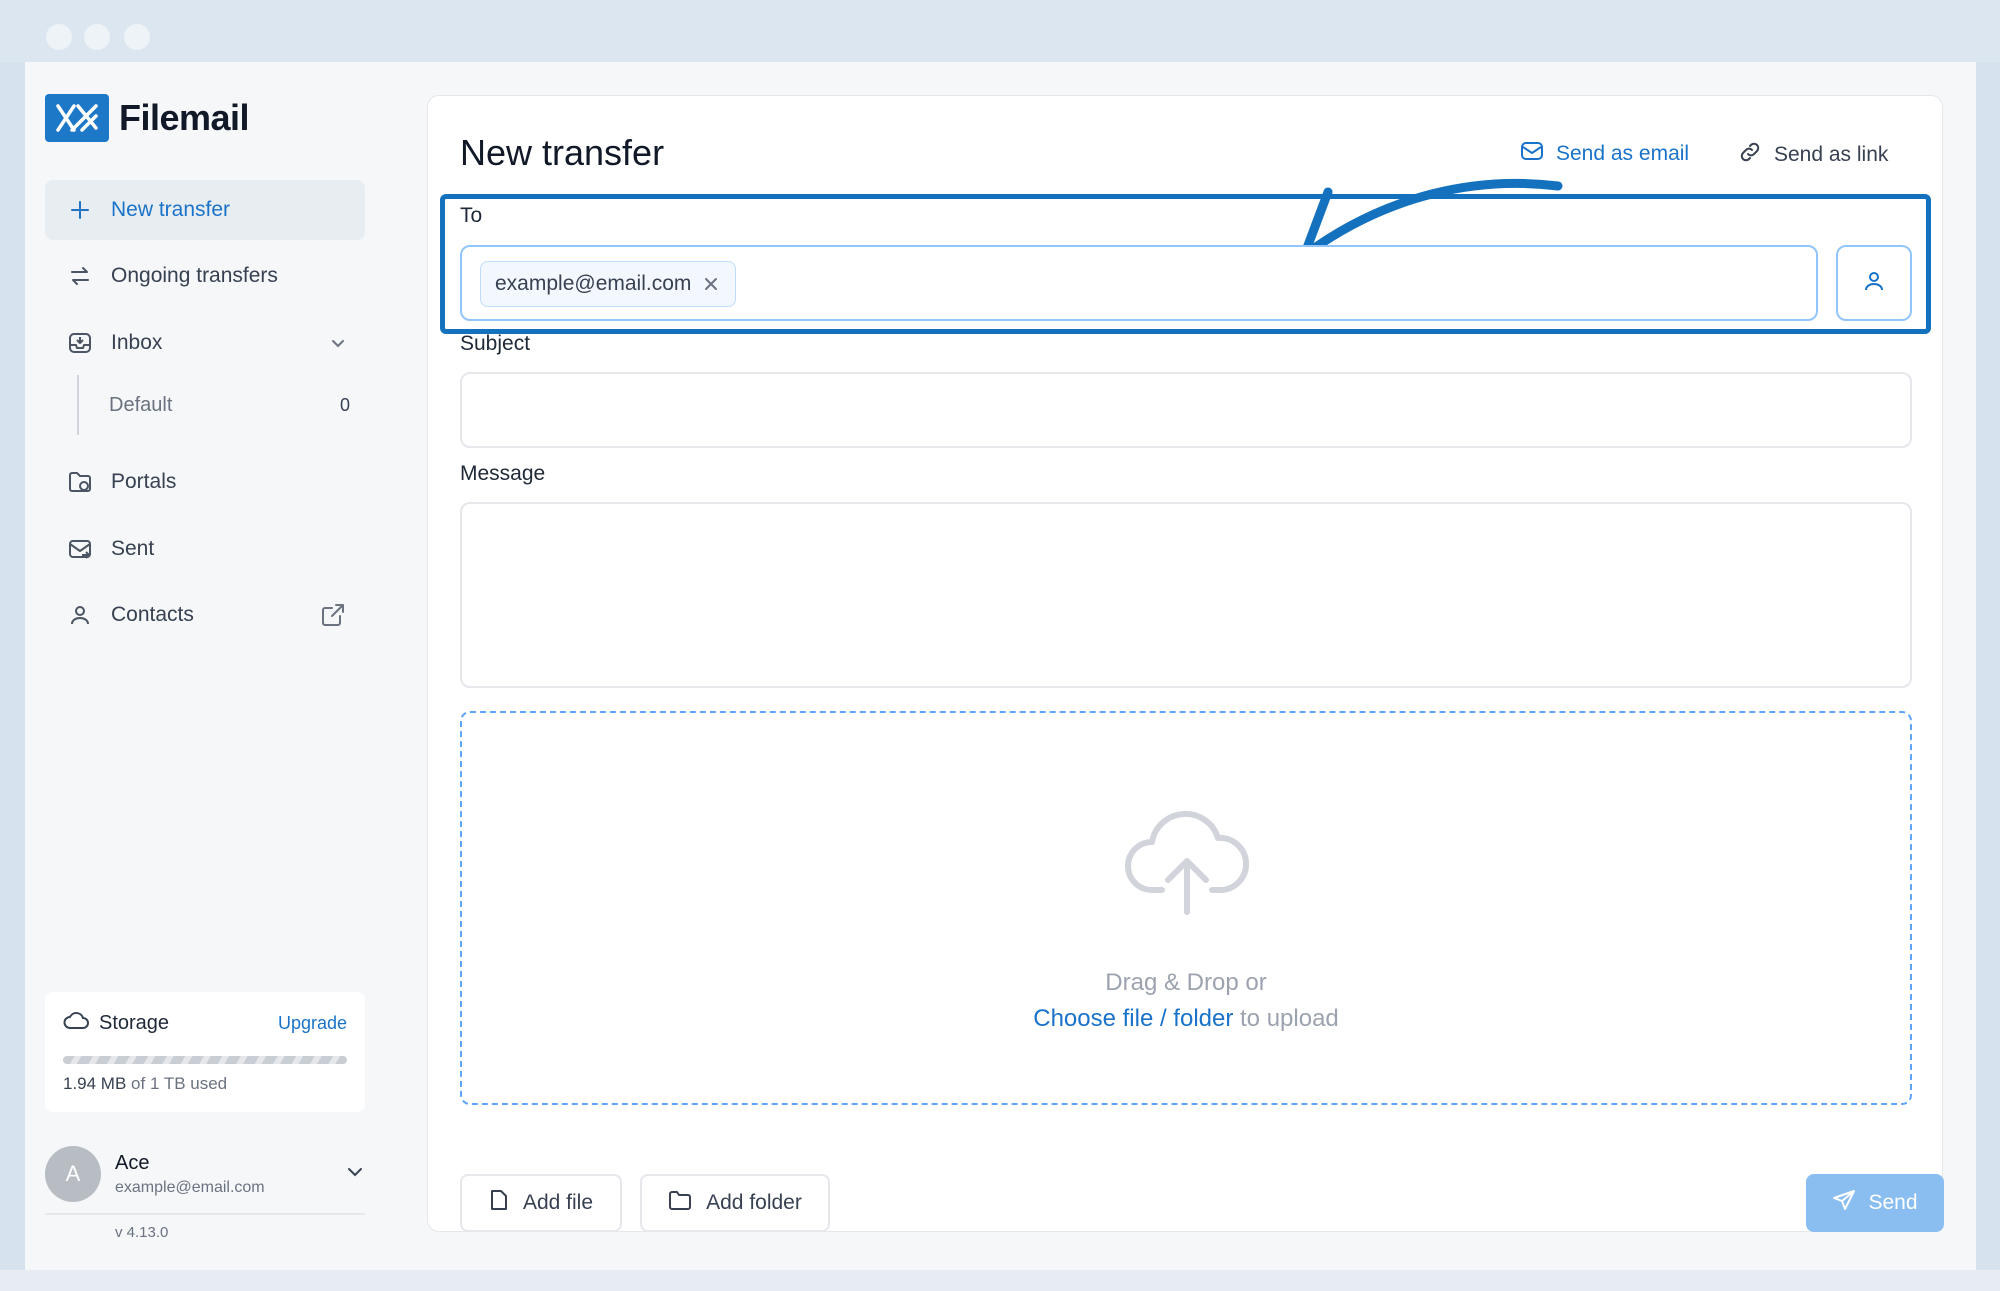 This screenshot has width=2000, height=1291. Describe the element at coordinates (1623, 153) in the screenshot. I see `send-as-email-label: Send as email` at that location.